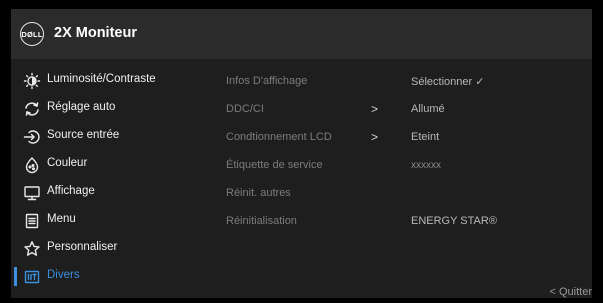  Describe the element at coordinates (61, 219) in the screenshot. I see `sidebar-item-label: Menu` at that location.